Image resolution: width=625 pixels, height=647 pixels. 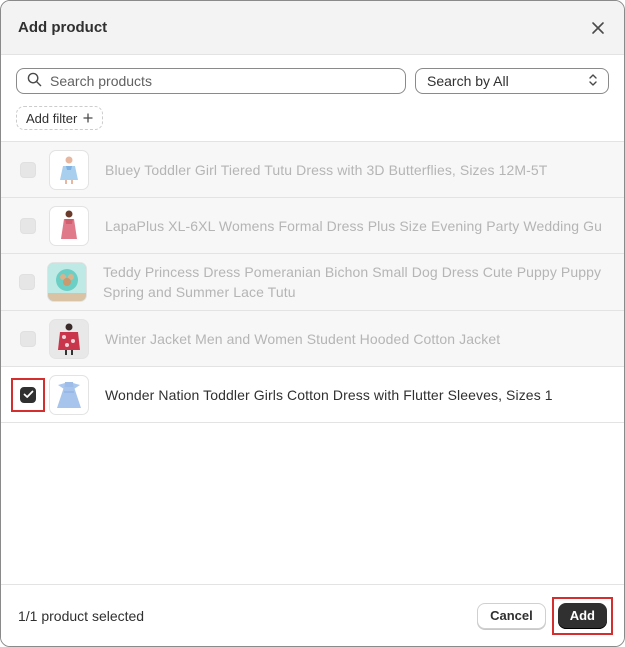 I want to click on add-filter-button: Add filter, so click(x=60, y=118).